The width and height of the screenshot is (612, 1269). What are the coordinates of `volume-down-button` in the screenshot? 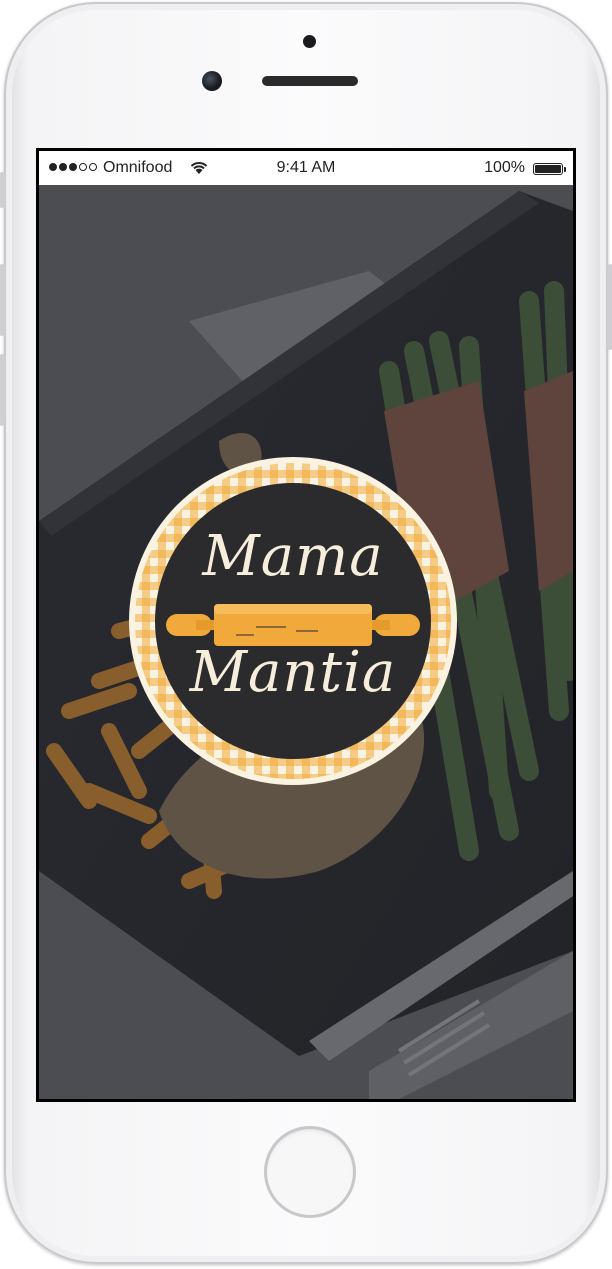 It's located at (2, 390).